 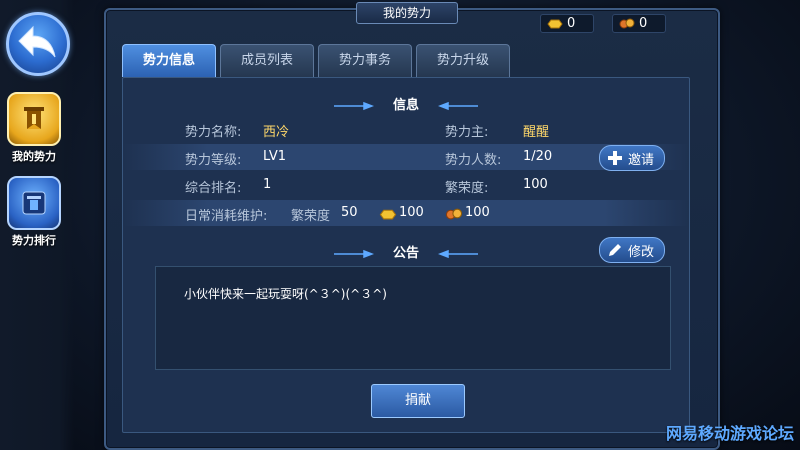 I want to click on upkeep-prosperity-label: 繁荣度, so click(x=311, y=216).